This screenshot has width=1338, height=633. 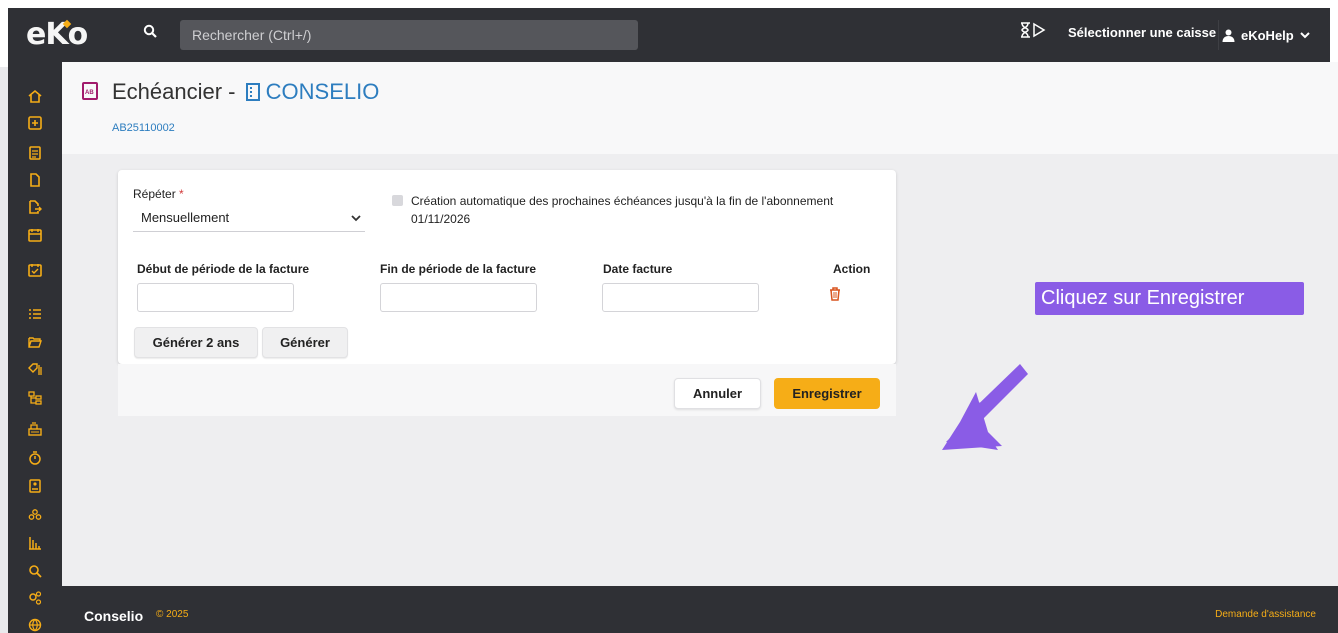 What do you see at coordinates (836, 295) in the screenshot?
I see `trash-icon` at bounding box center [836, 295].